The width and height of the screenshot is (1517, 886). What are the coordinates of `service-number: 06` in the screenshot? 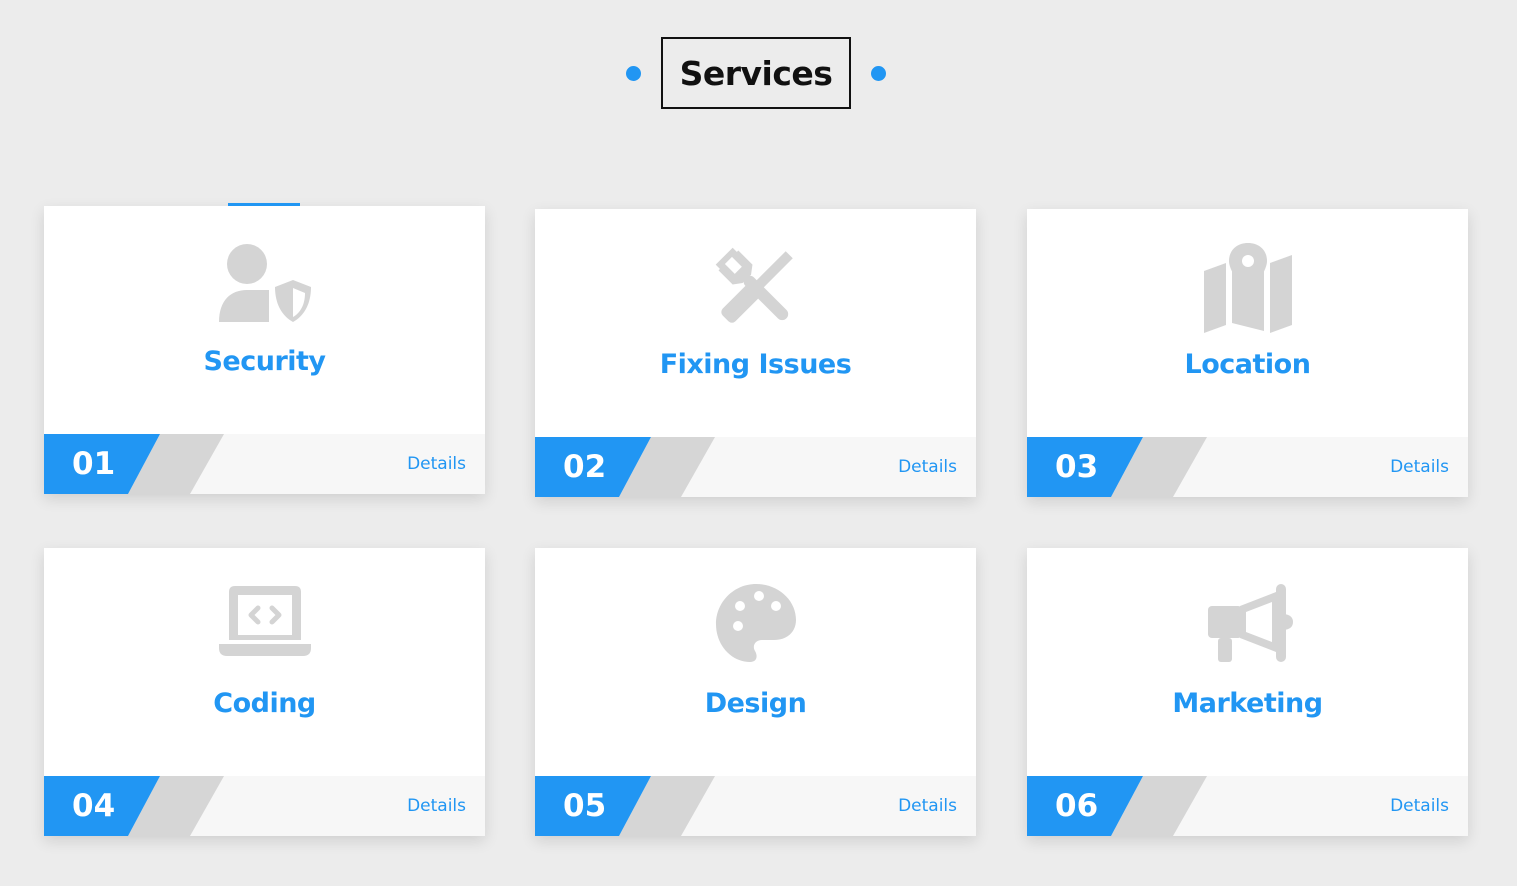 It's located at (1077, 806).